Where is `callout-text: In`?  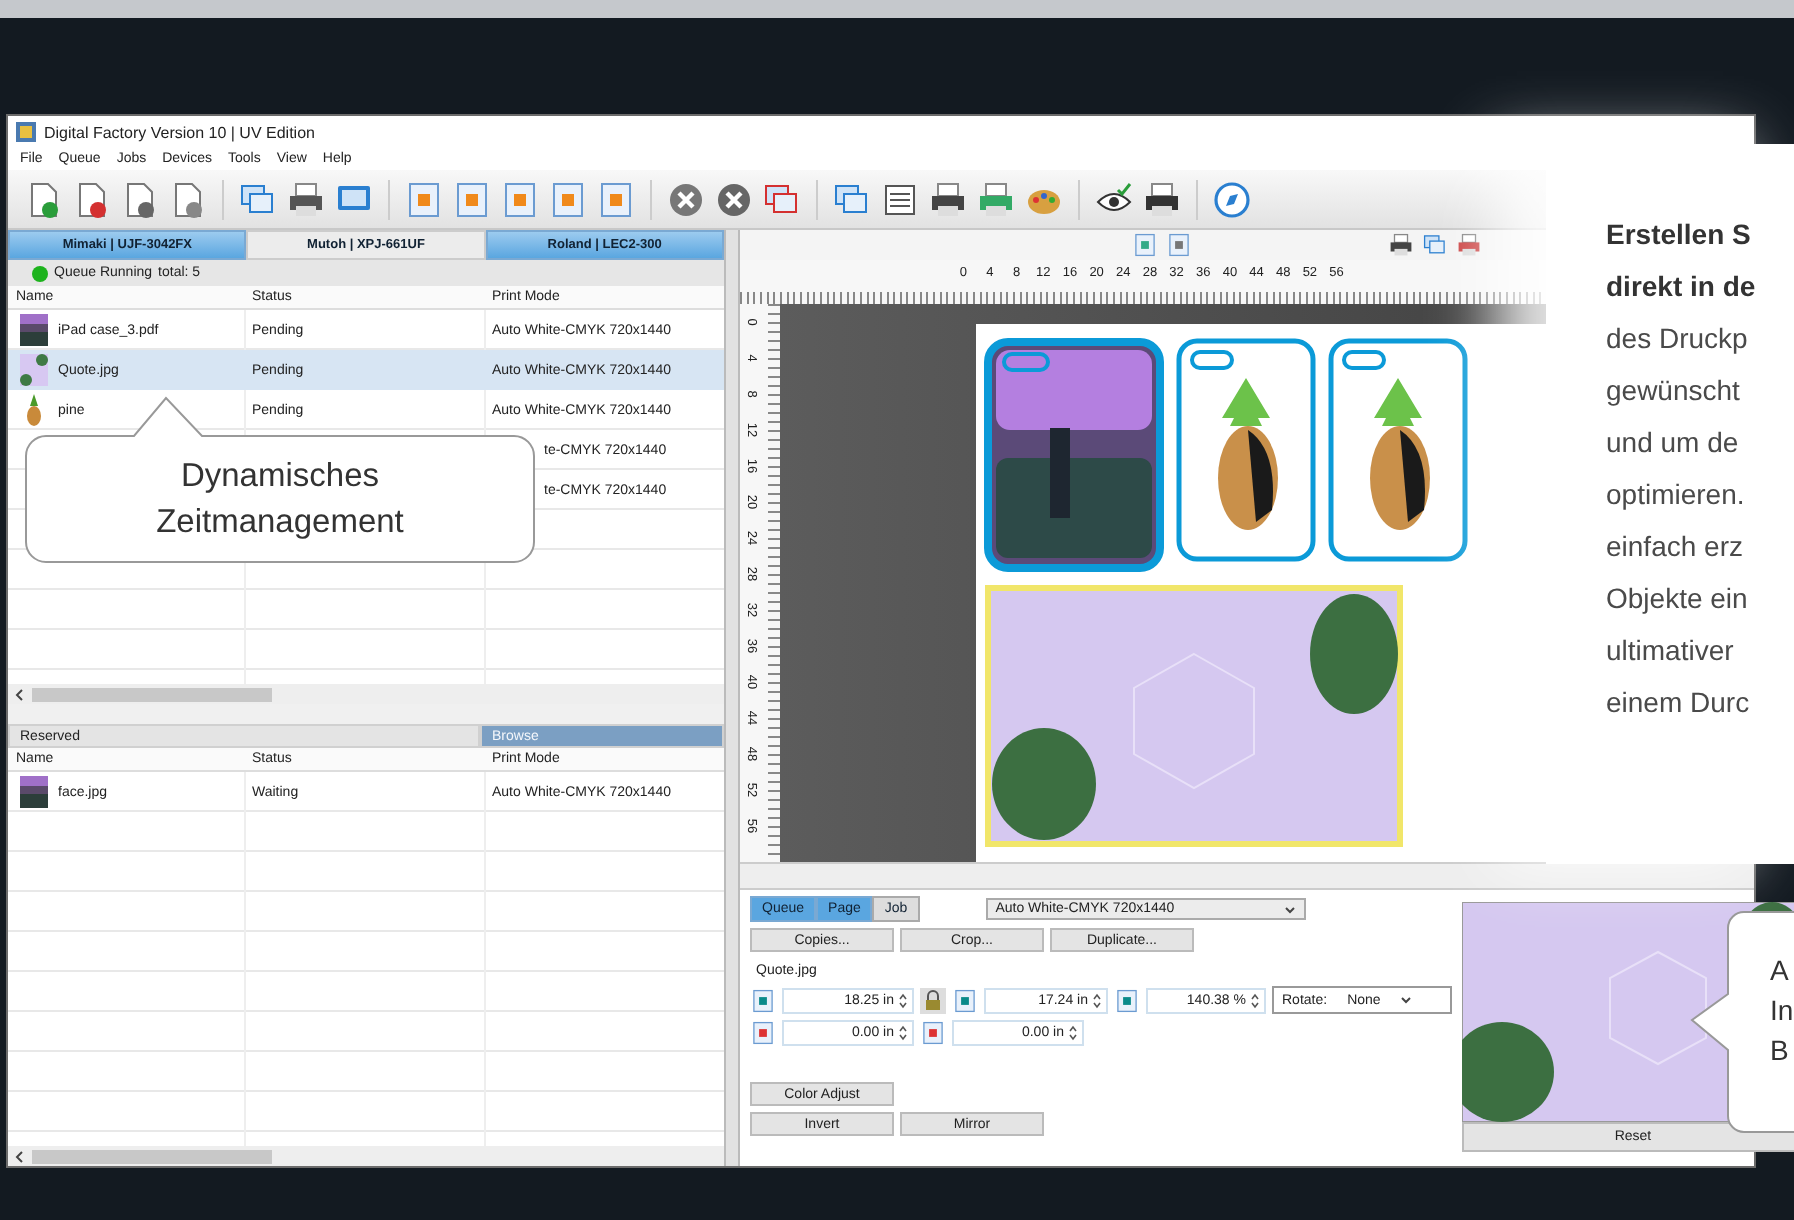 callout-text: In is located at coordinates (1782, 1011).